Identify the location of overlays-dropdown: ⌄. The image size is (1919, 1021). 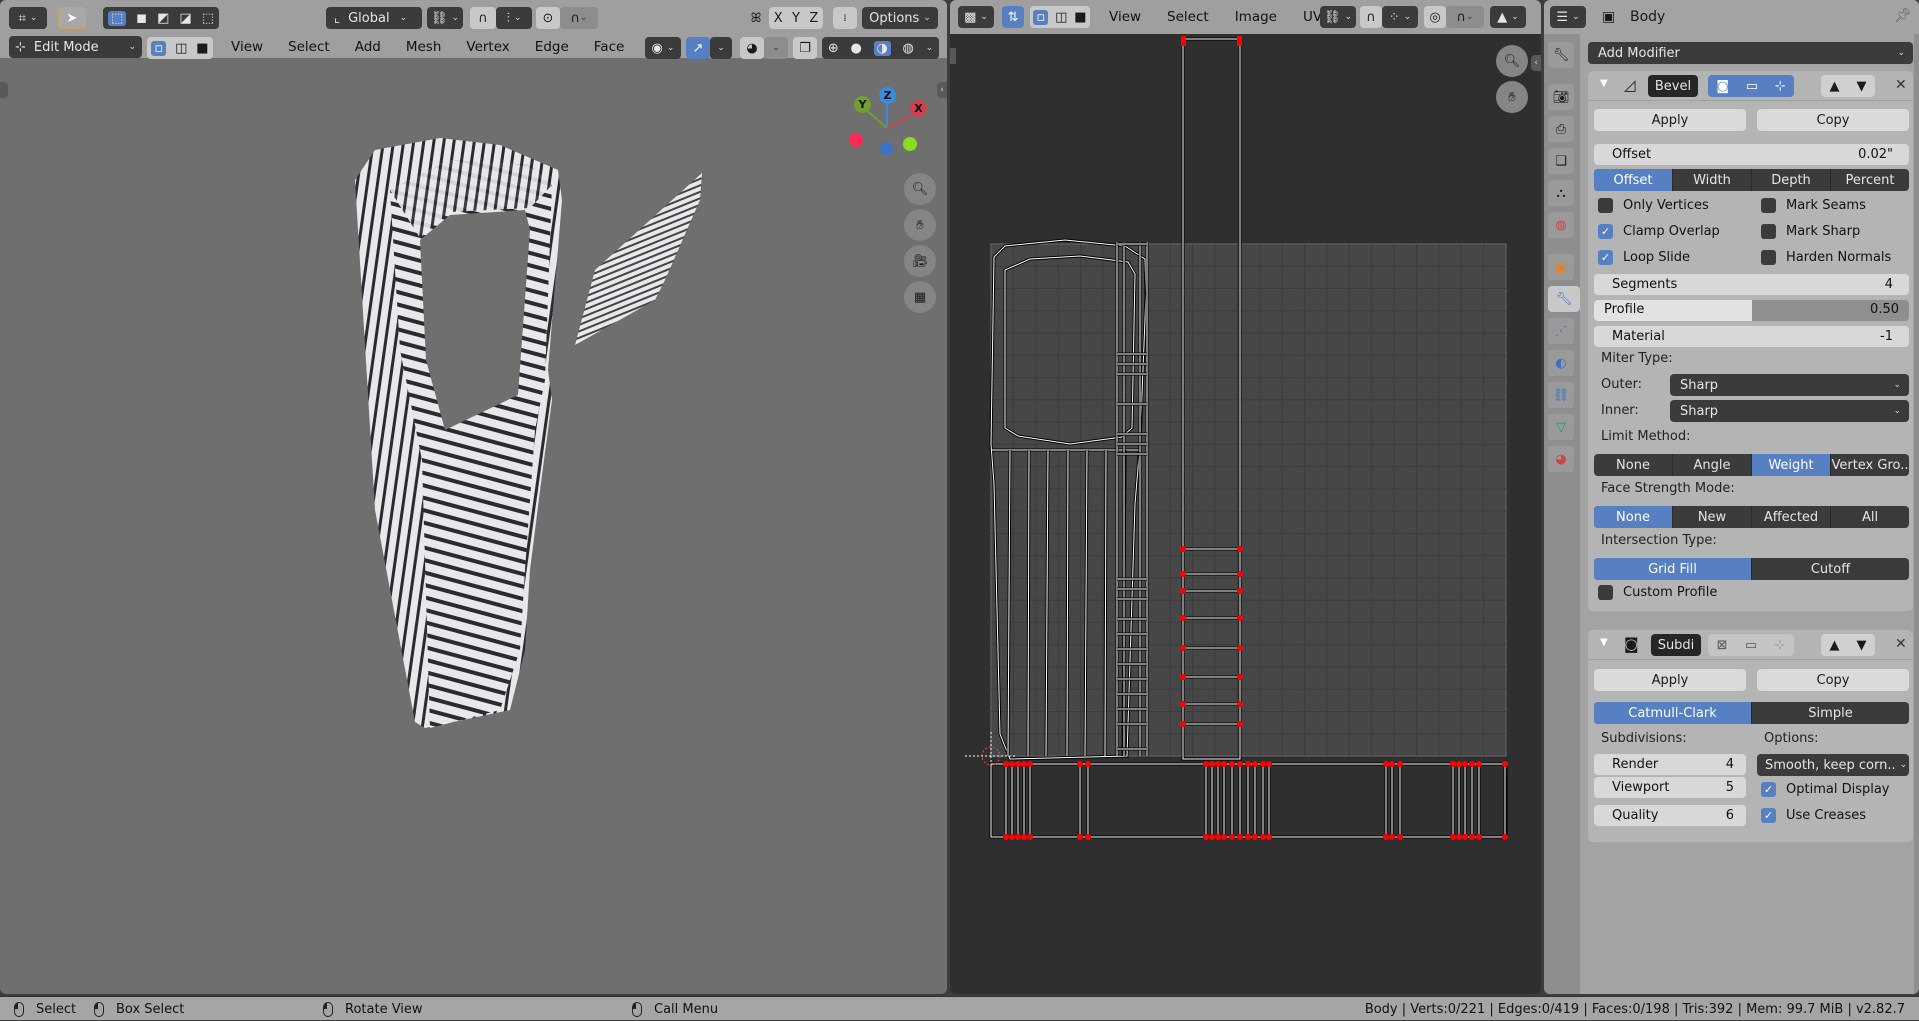
(776, 48).